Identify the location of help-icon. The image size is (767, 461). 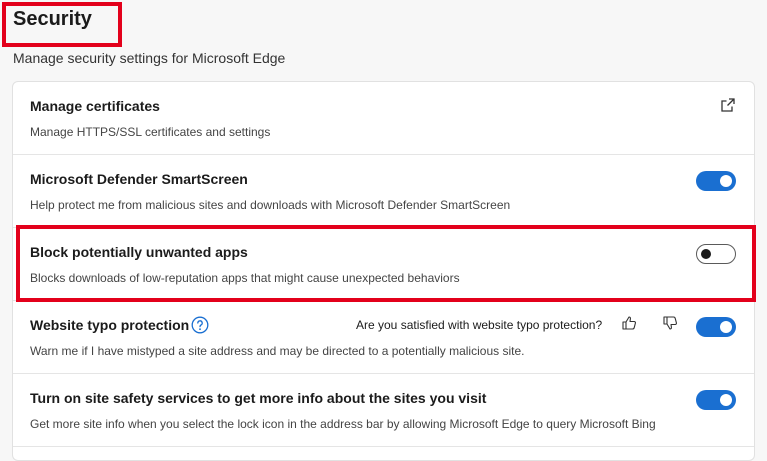
(200, 325).